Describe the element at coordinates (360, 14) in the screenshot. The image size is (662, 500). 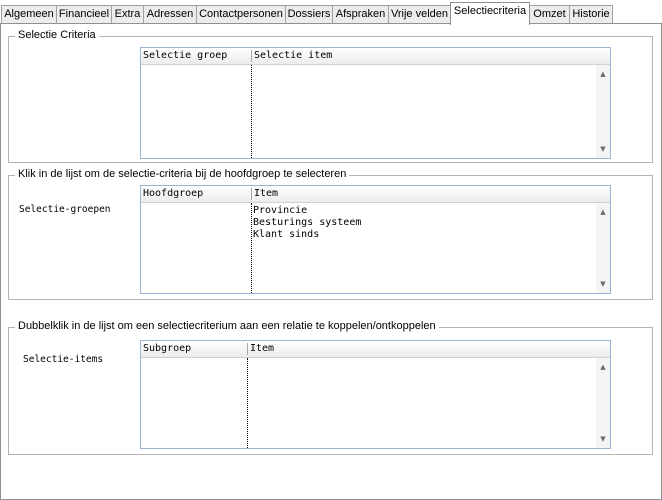
I see `tab-afspraken: Afspraken` at that location.